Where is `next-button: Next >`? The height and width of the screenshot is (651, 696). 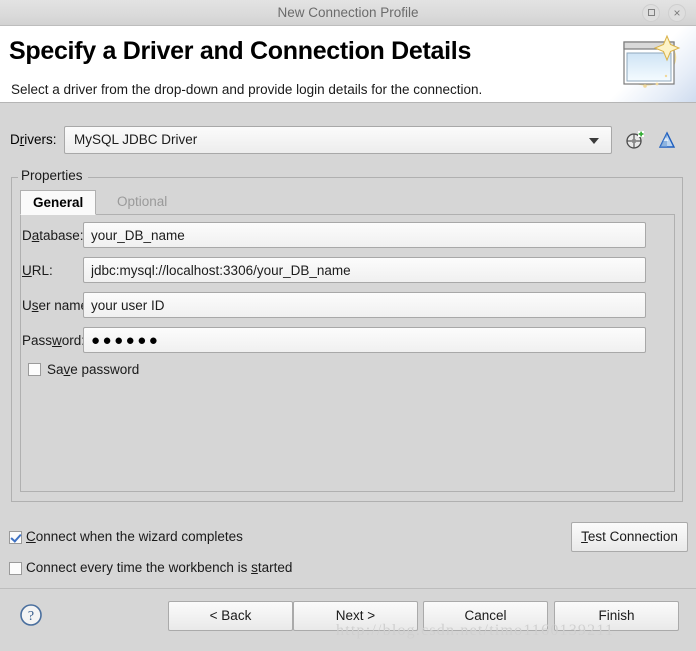 next-button: Next > is located at coordinates (355, 616).